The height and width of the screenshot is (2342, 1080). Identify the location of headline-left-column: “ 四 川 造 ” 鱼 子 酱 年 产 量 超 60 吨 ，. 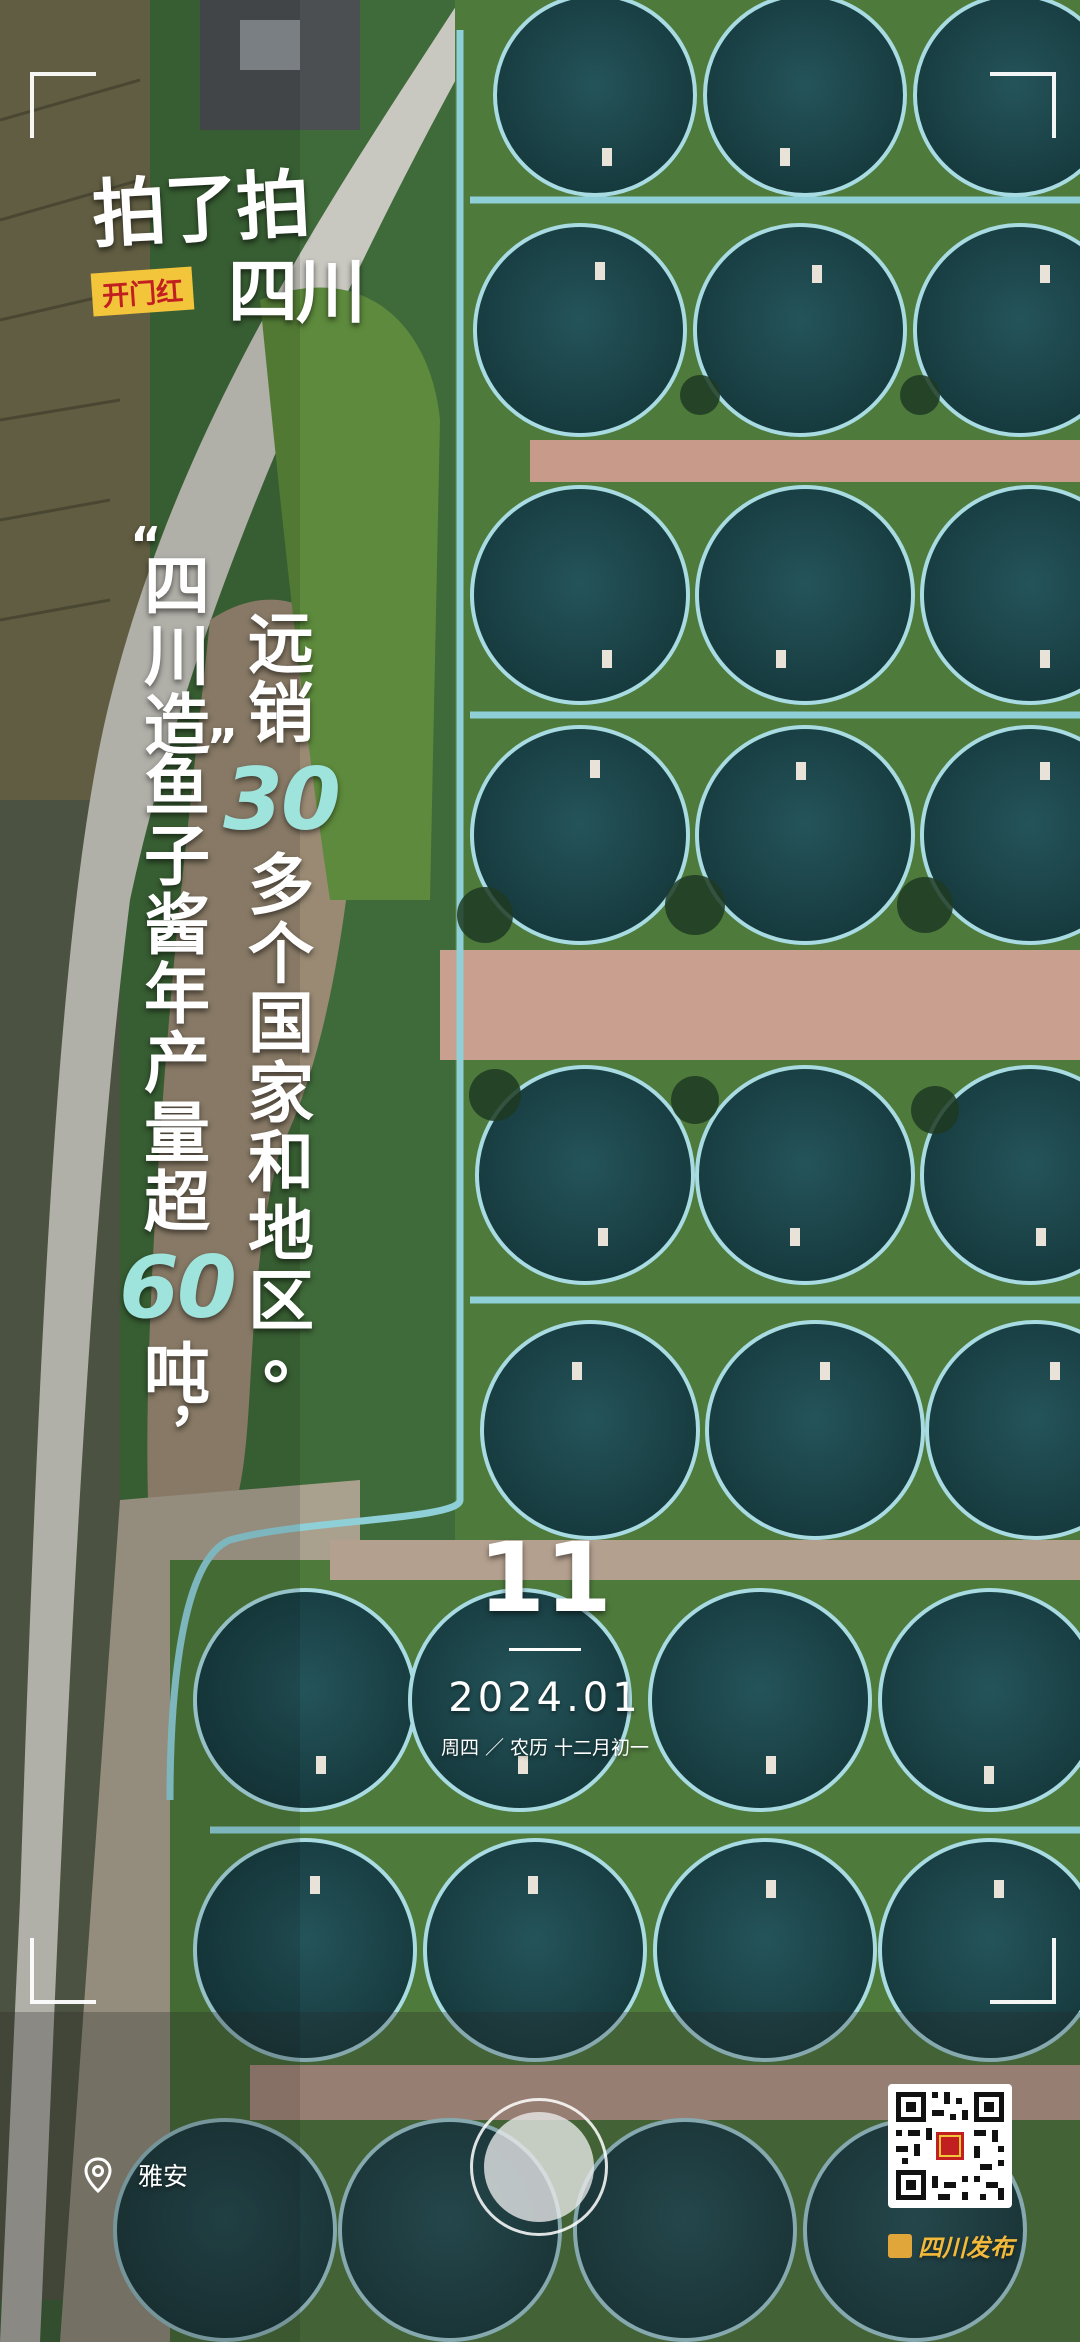
(178, 977).